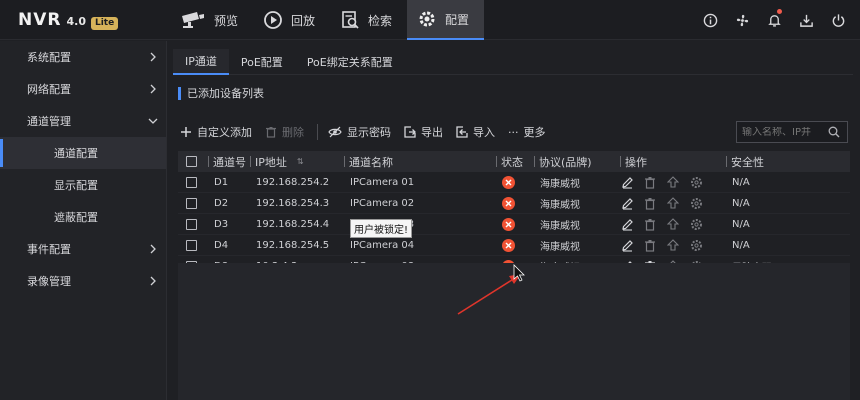 The height and width of the screenshot is (400, 860). Describe the element at coordinates (636, 162) in the screenshot. I see `header-operation: 操作` at that location.